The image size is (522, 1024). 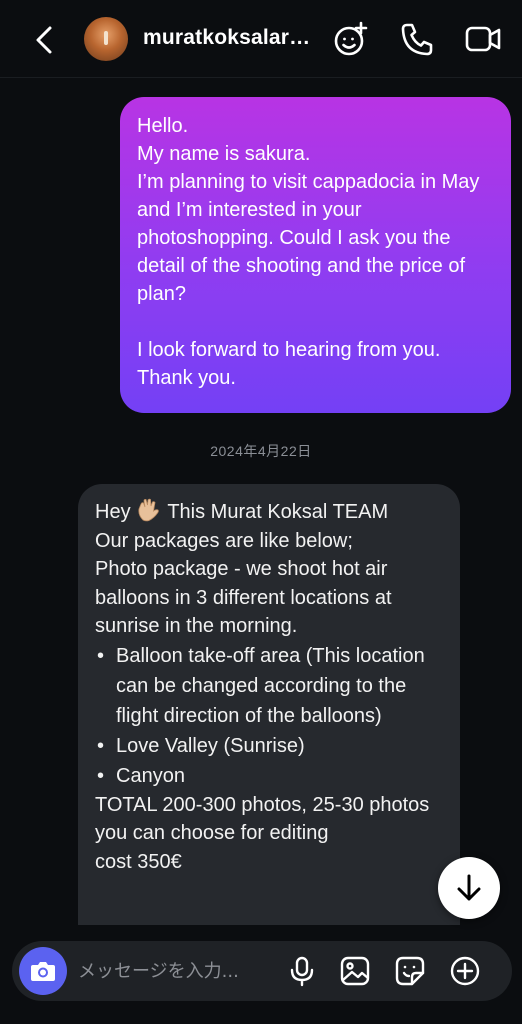 I want to click on camera-button, so click(x=43, y=971).